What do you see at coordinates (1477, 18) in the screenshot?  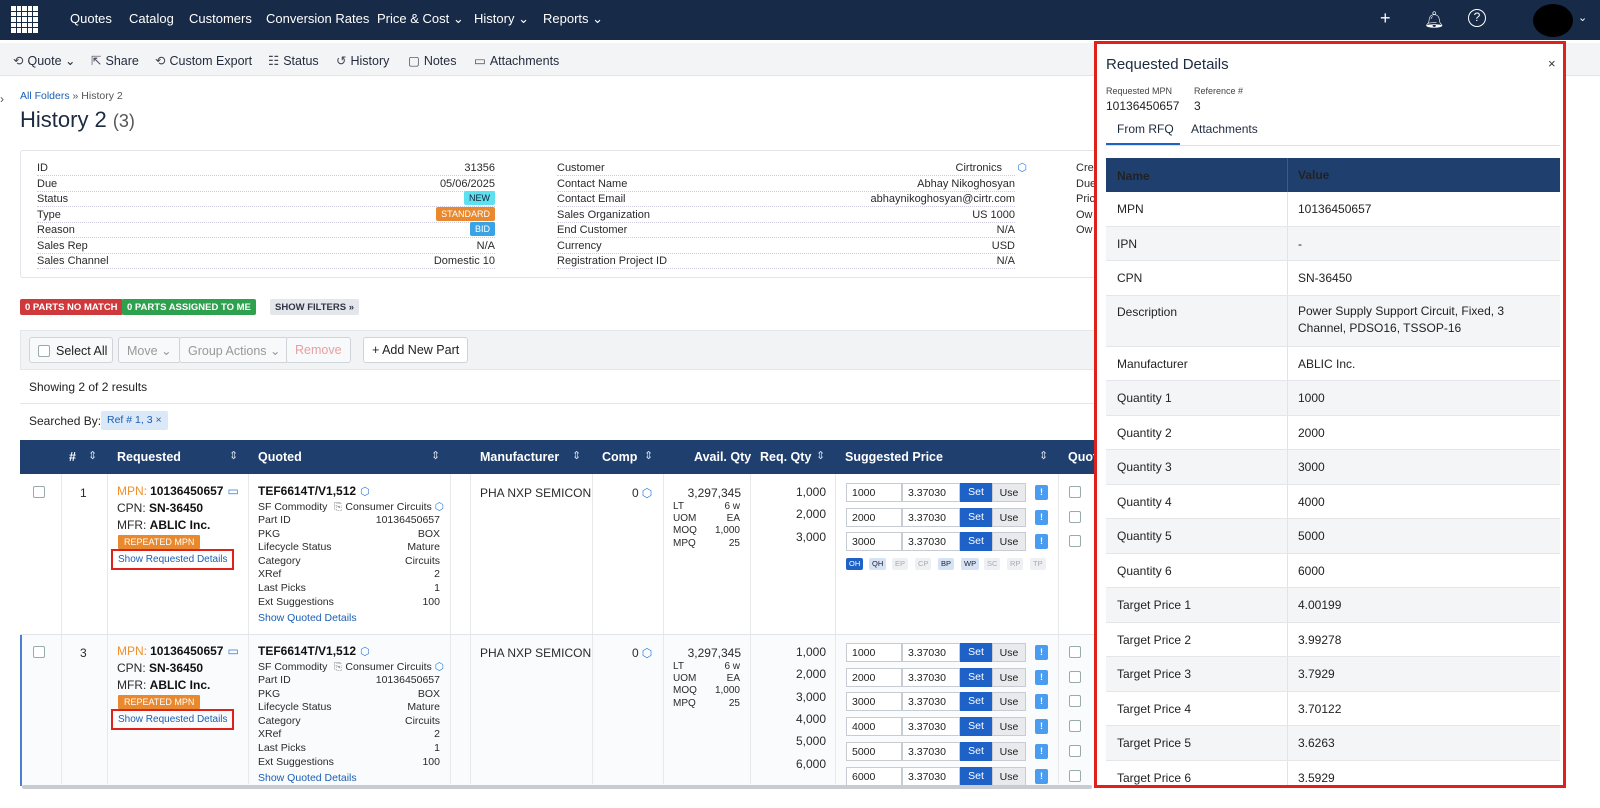 I see `help-icon: ?` at bounding box center [1477, 18].